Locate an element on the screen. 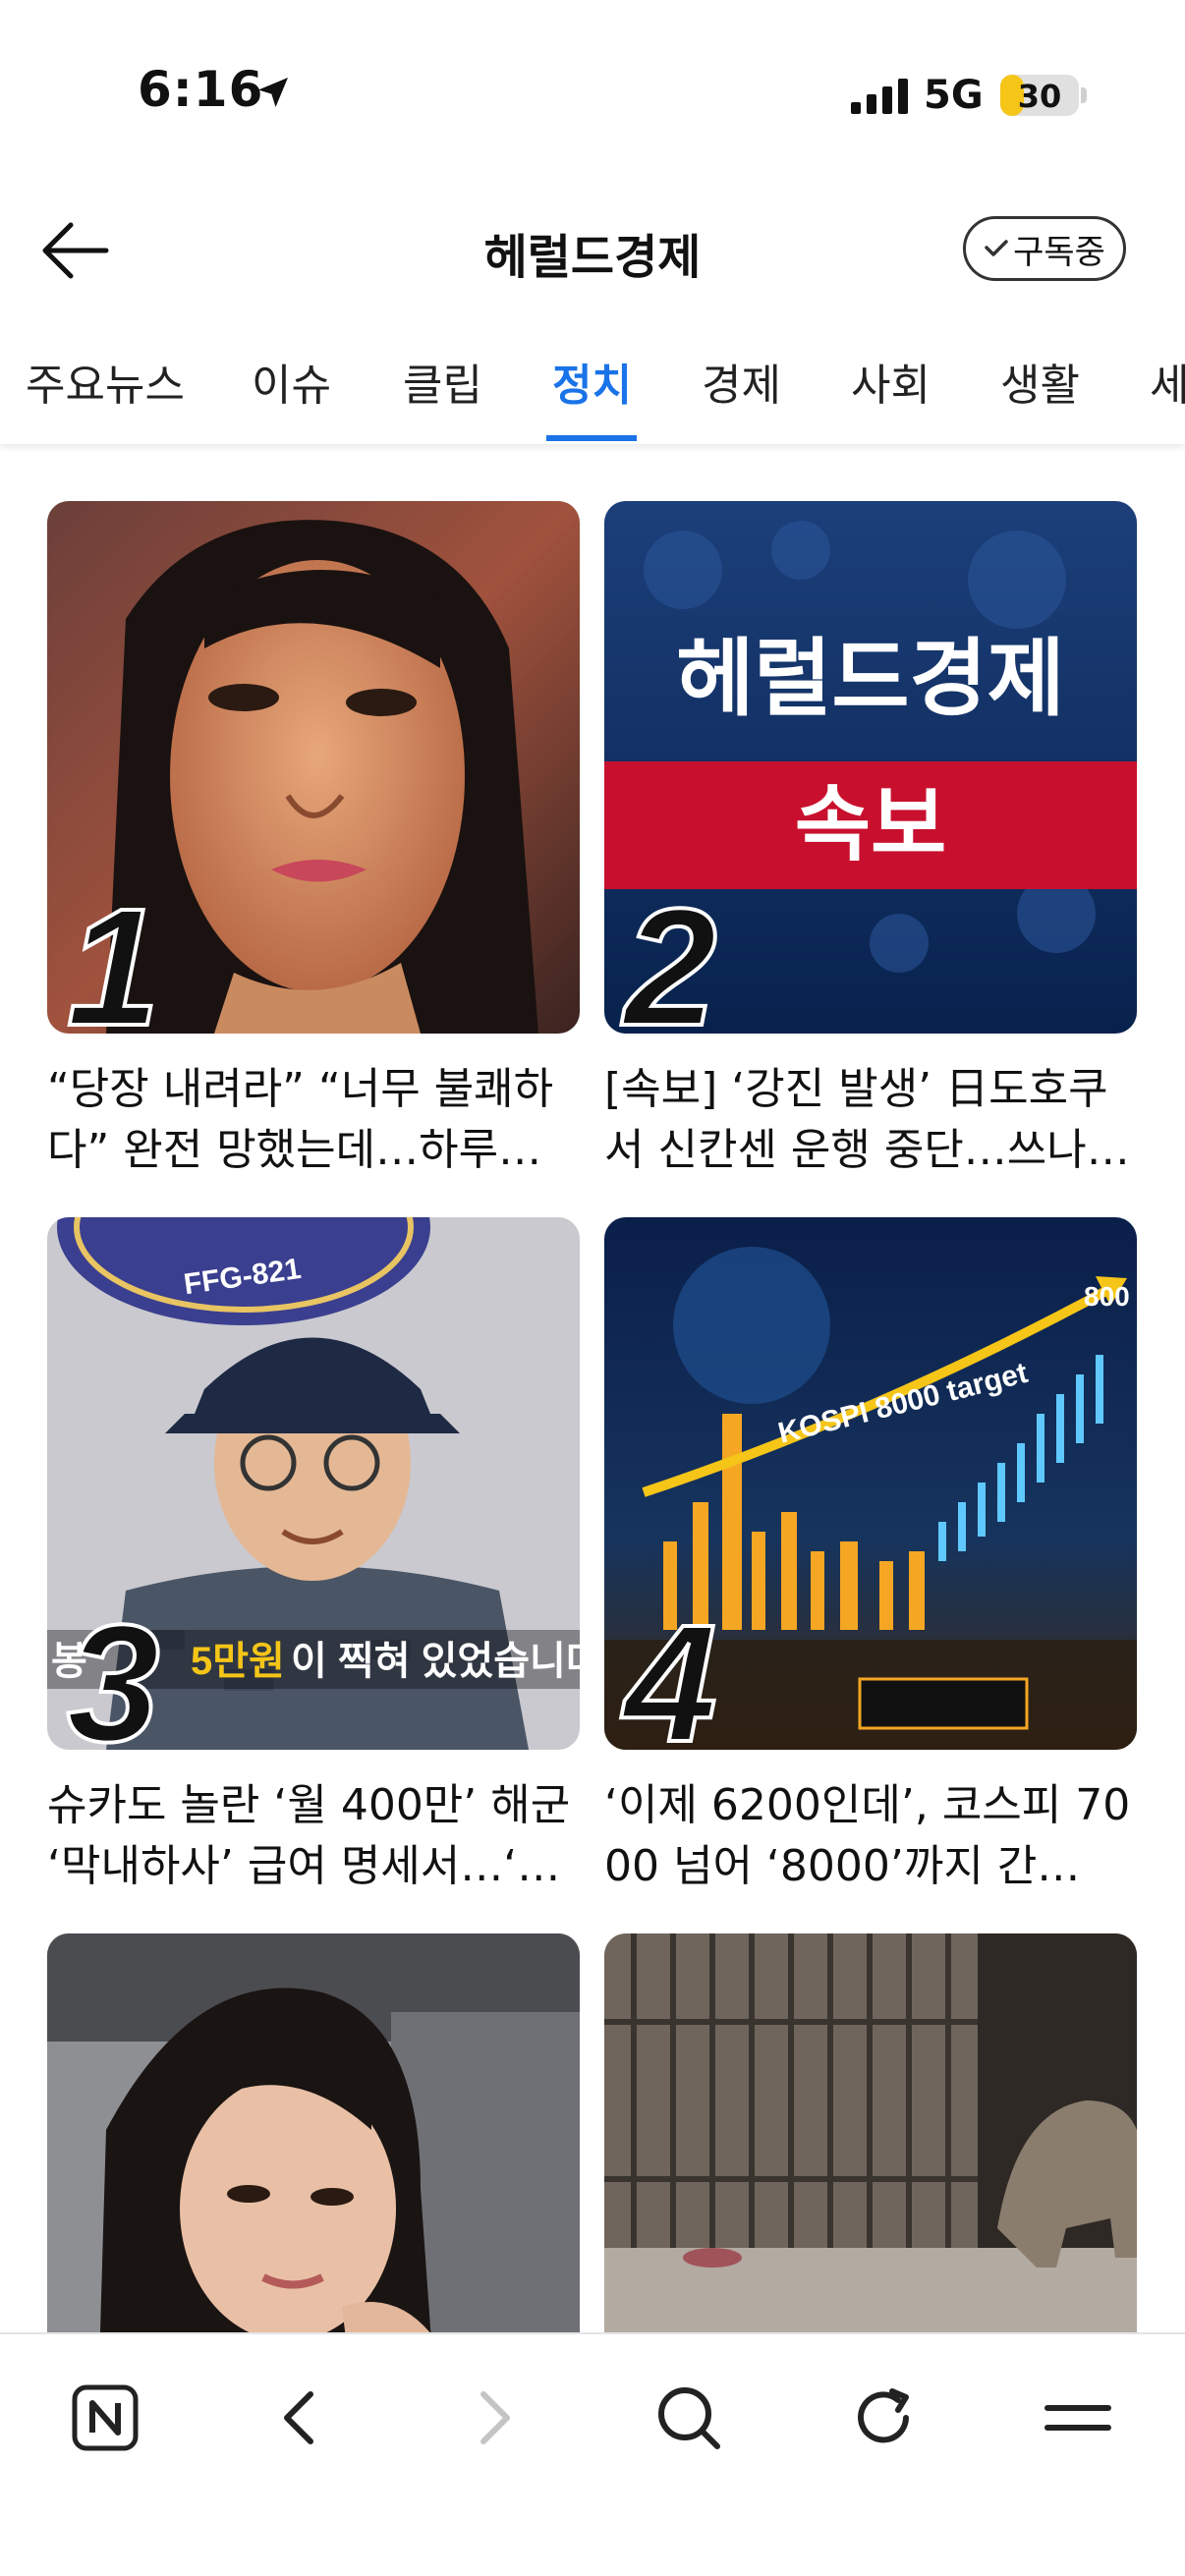  thumb-breaking-text: 속보 is located at coordinates (871, 824).